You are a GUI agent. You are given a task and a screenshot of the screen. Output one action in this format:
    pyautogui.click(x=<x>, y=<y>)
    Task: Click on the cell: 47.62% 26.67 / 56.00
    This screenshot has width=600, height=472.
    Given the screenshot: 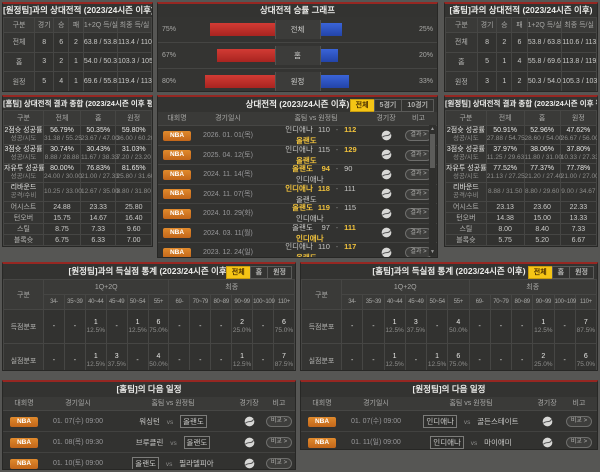 What is the action you would take?
    pyautogui.click(x=578, y=135)
    